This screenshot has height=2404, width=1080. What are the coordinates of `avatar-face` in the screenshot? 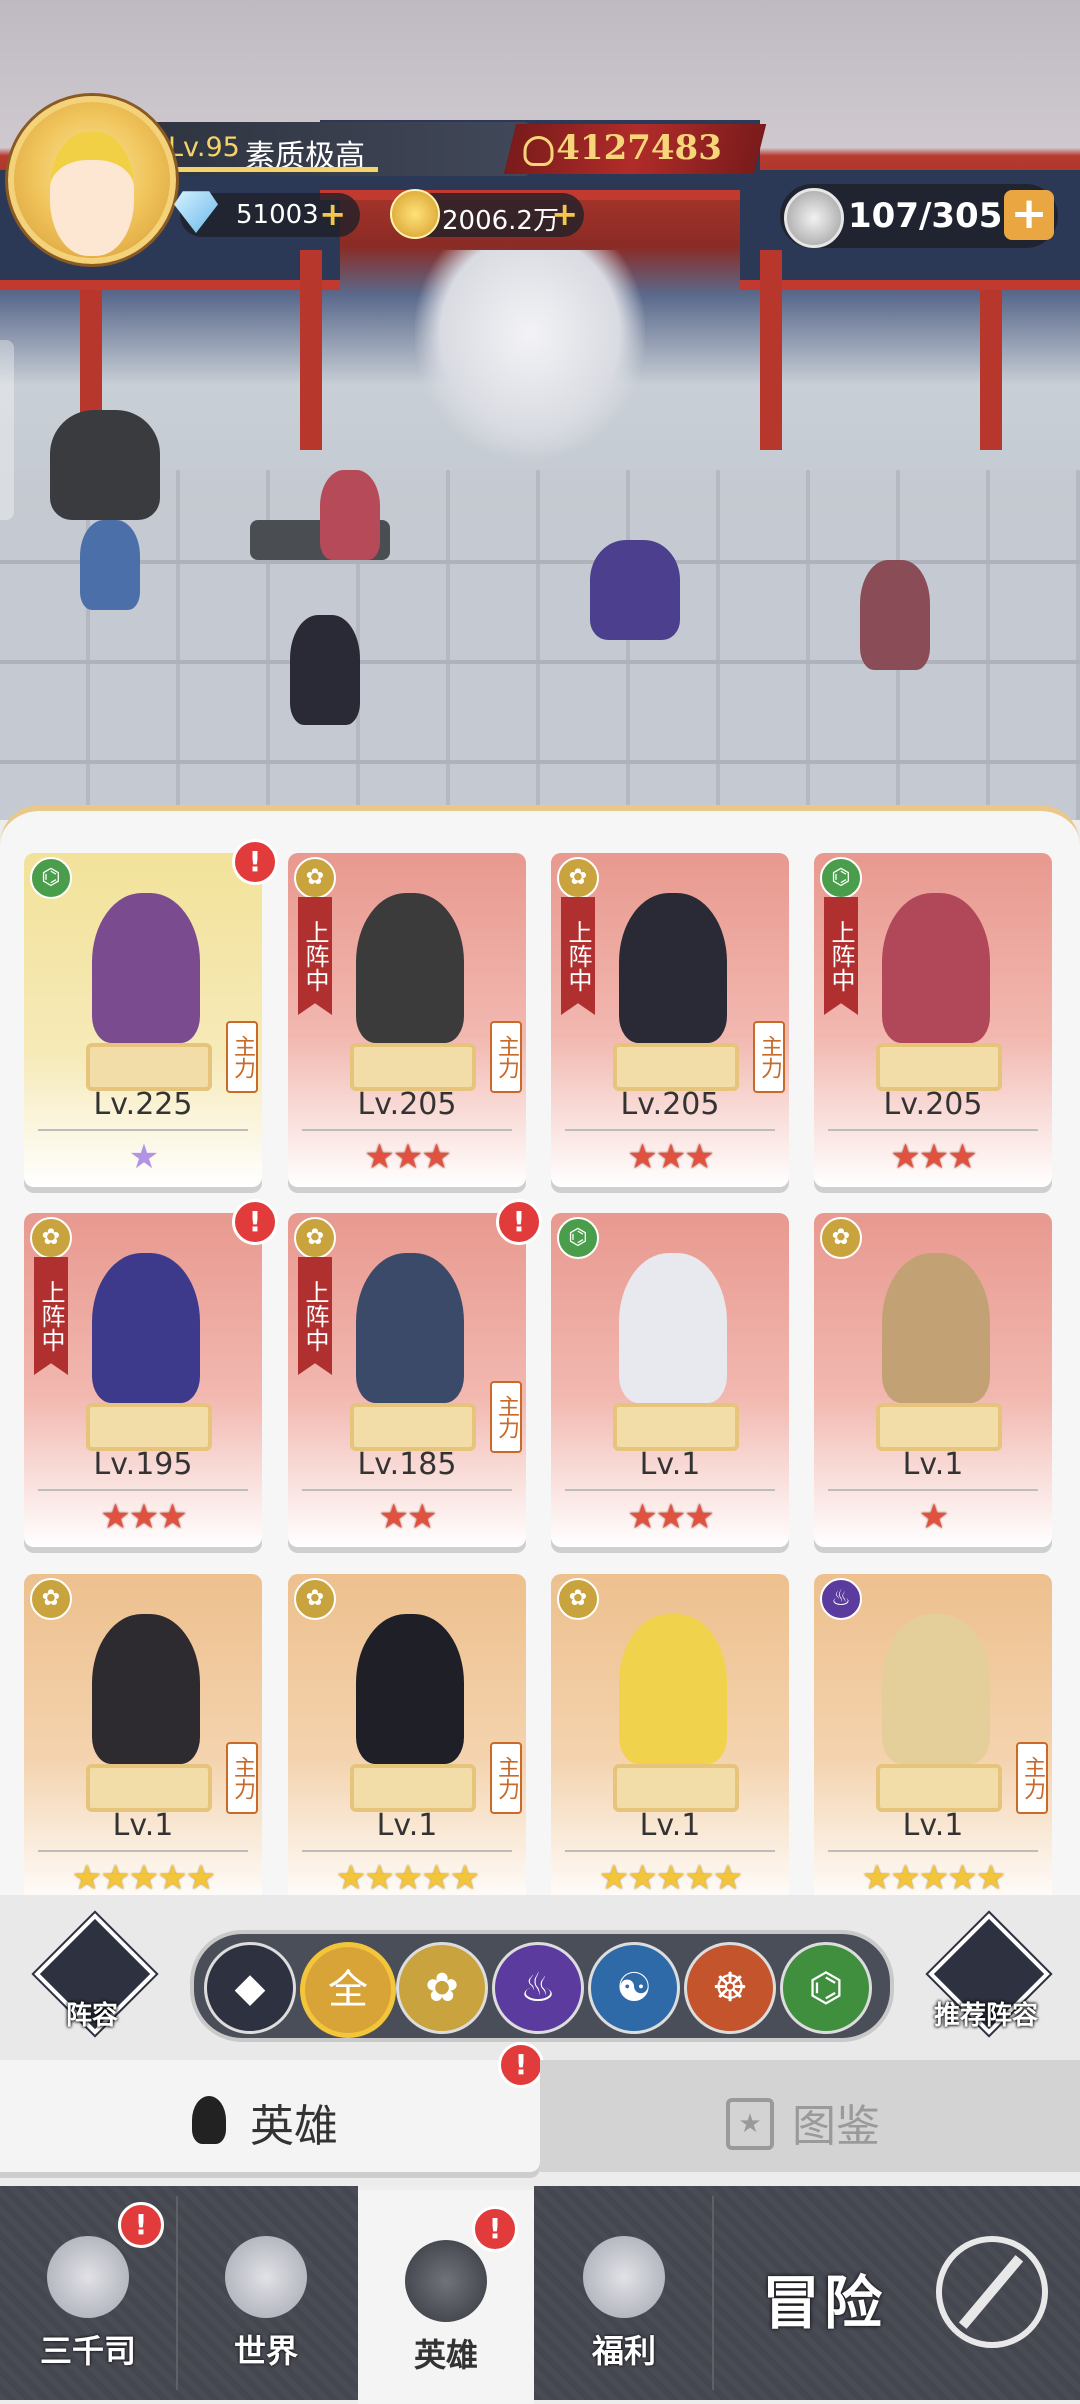 It's located at (92, 194).